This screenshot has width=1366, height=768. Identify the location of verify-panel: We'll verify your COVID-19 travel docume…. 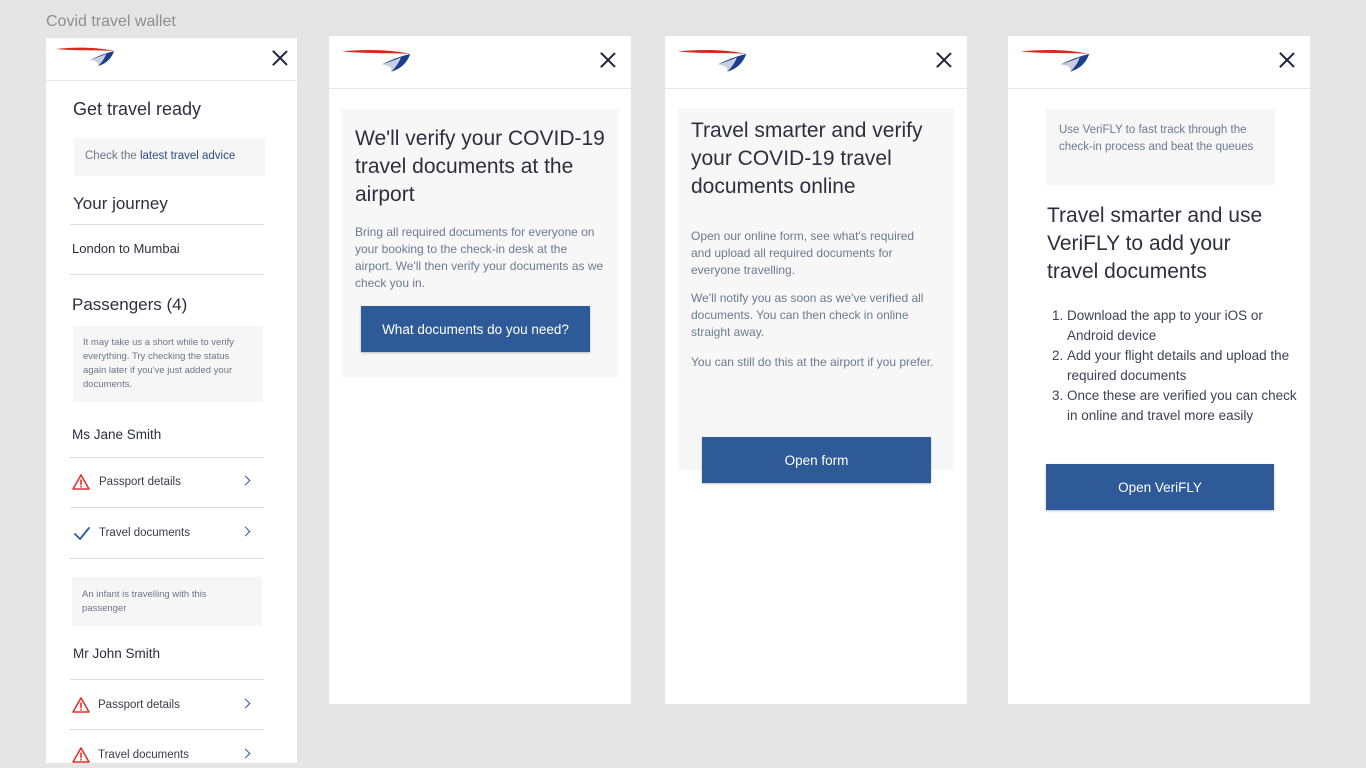
(480, 243).